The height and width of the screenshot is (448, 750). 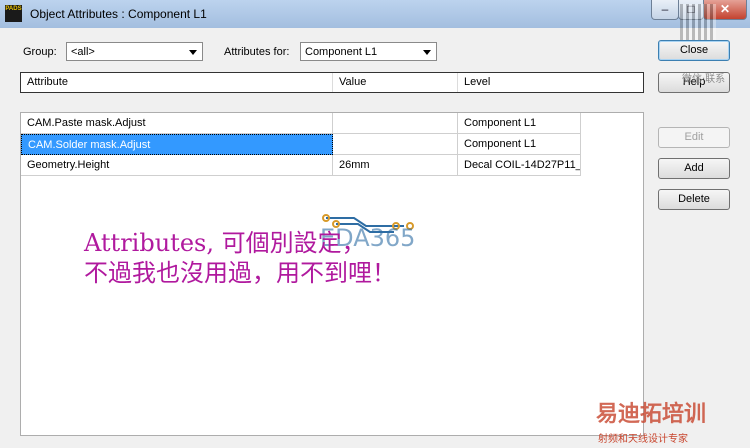 What do you see at coordinates (177, 123) in the screenshot?
I see `attribute-cell: CAM.Paste mask.Adjust` at bounding box center [177, 123].